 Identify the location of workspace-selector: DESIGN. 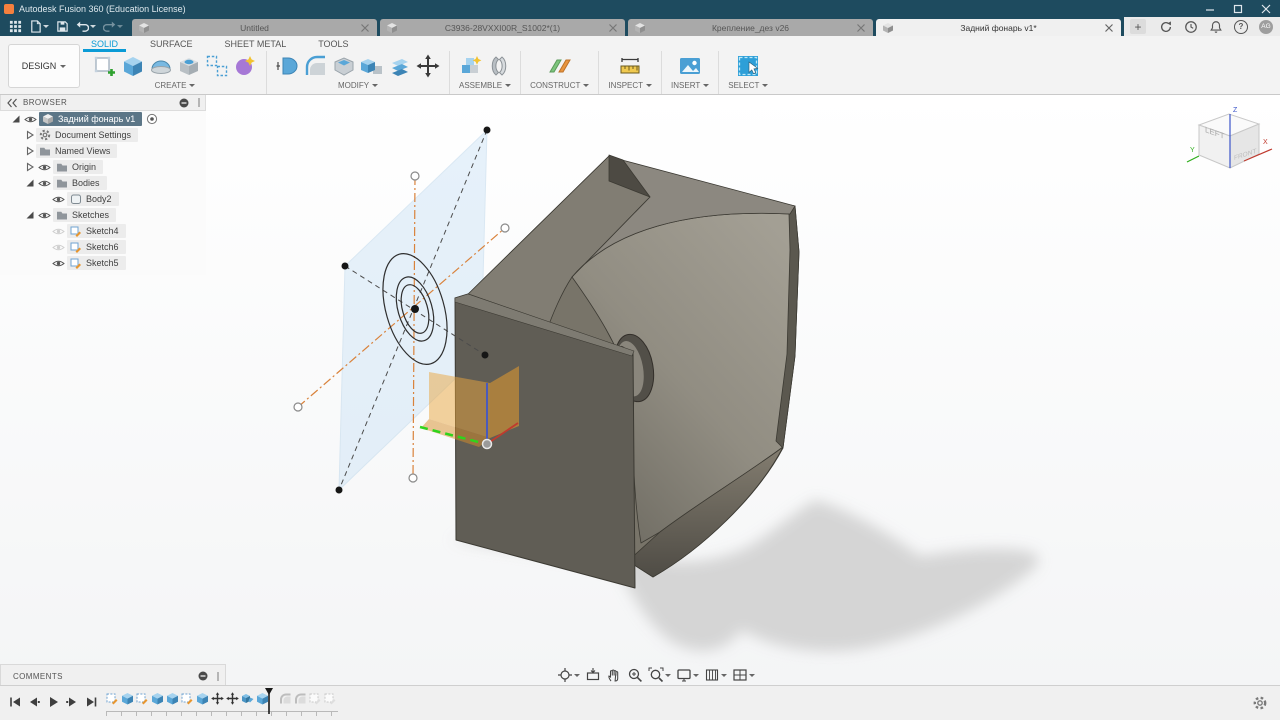
(44, 66).